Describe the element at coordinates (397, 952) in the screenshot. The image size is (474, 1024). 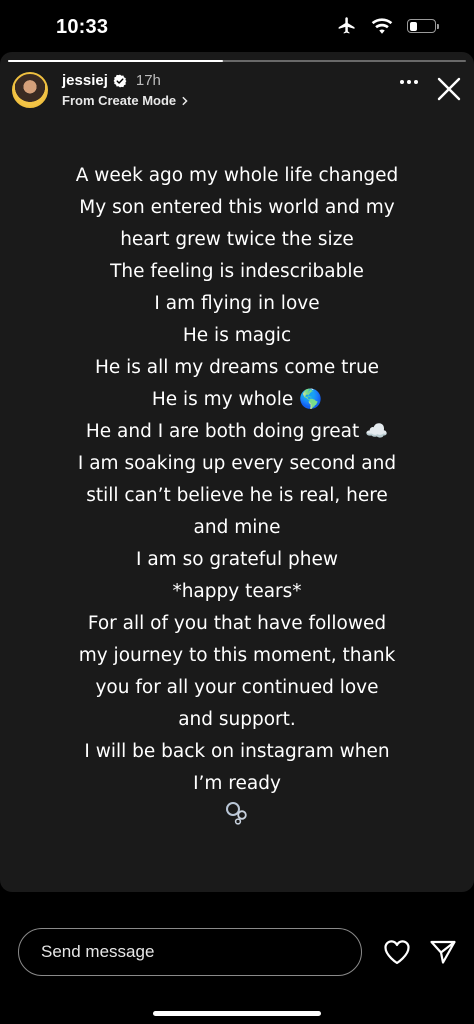
I see `heart-icon` at that location.